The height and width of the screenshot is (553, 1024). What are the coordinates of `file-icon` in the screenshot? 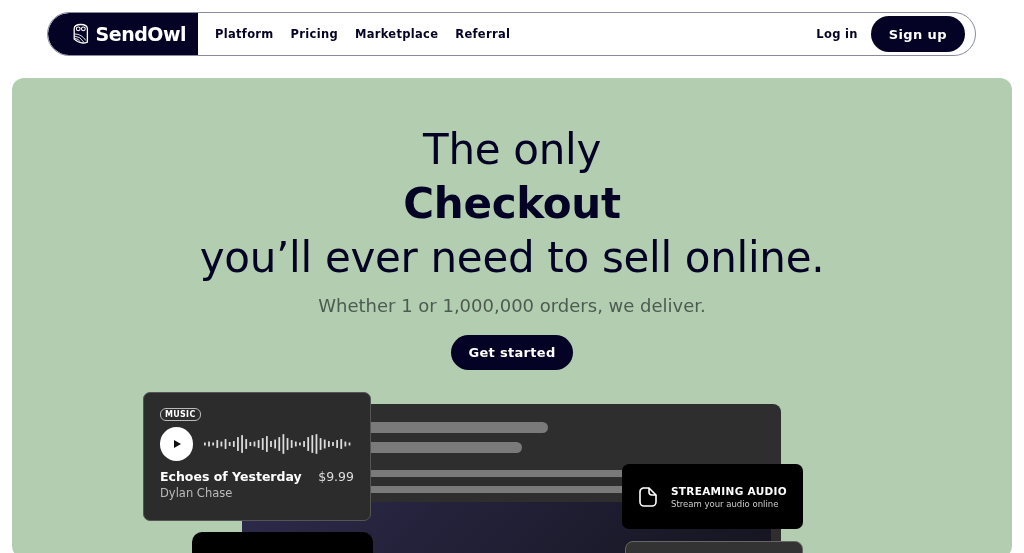 It's located at (648, 496).